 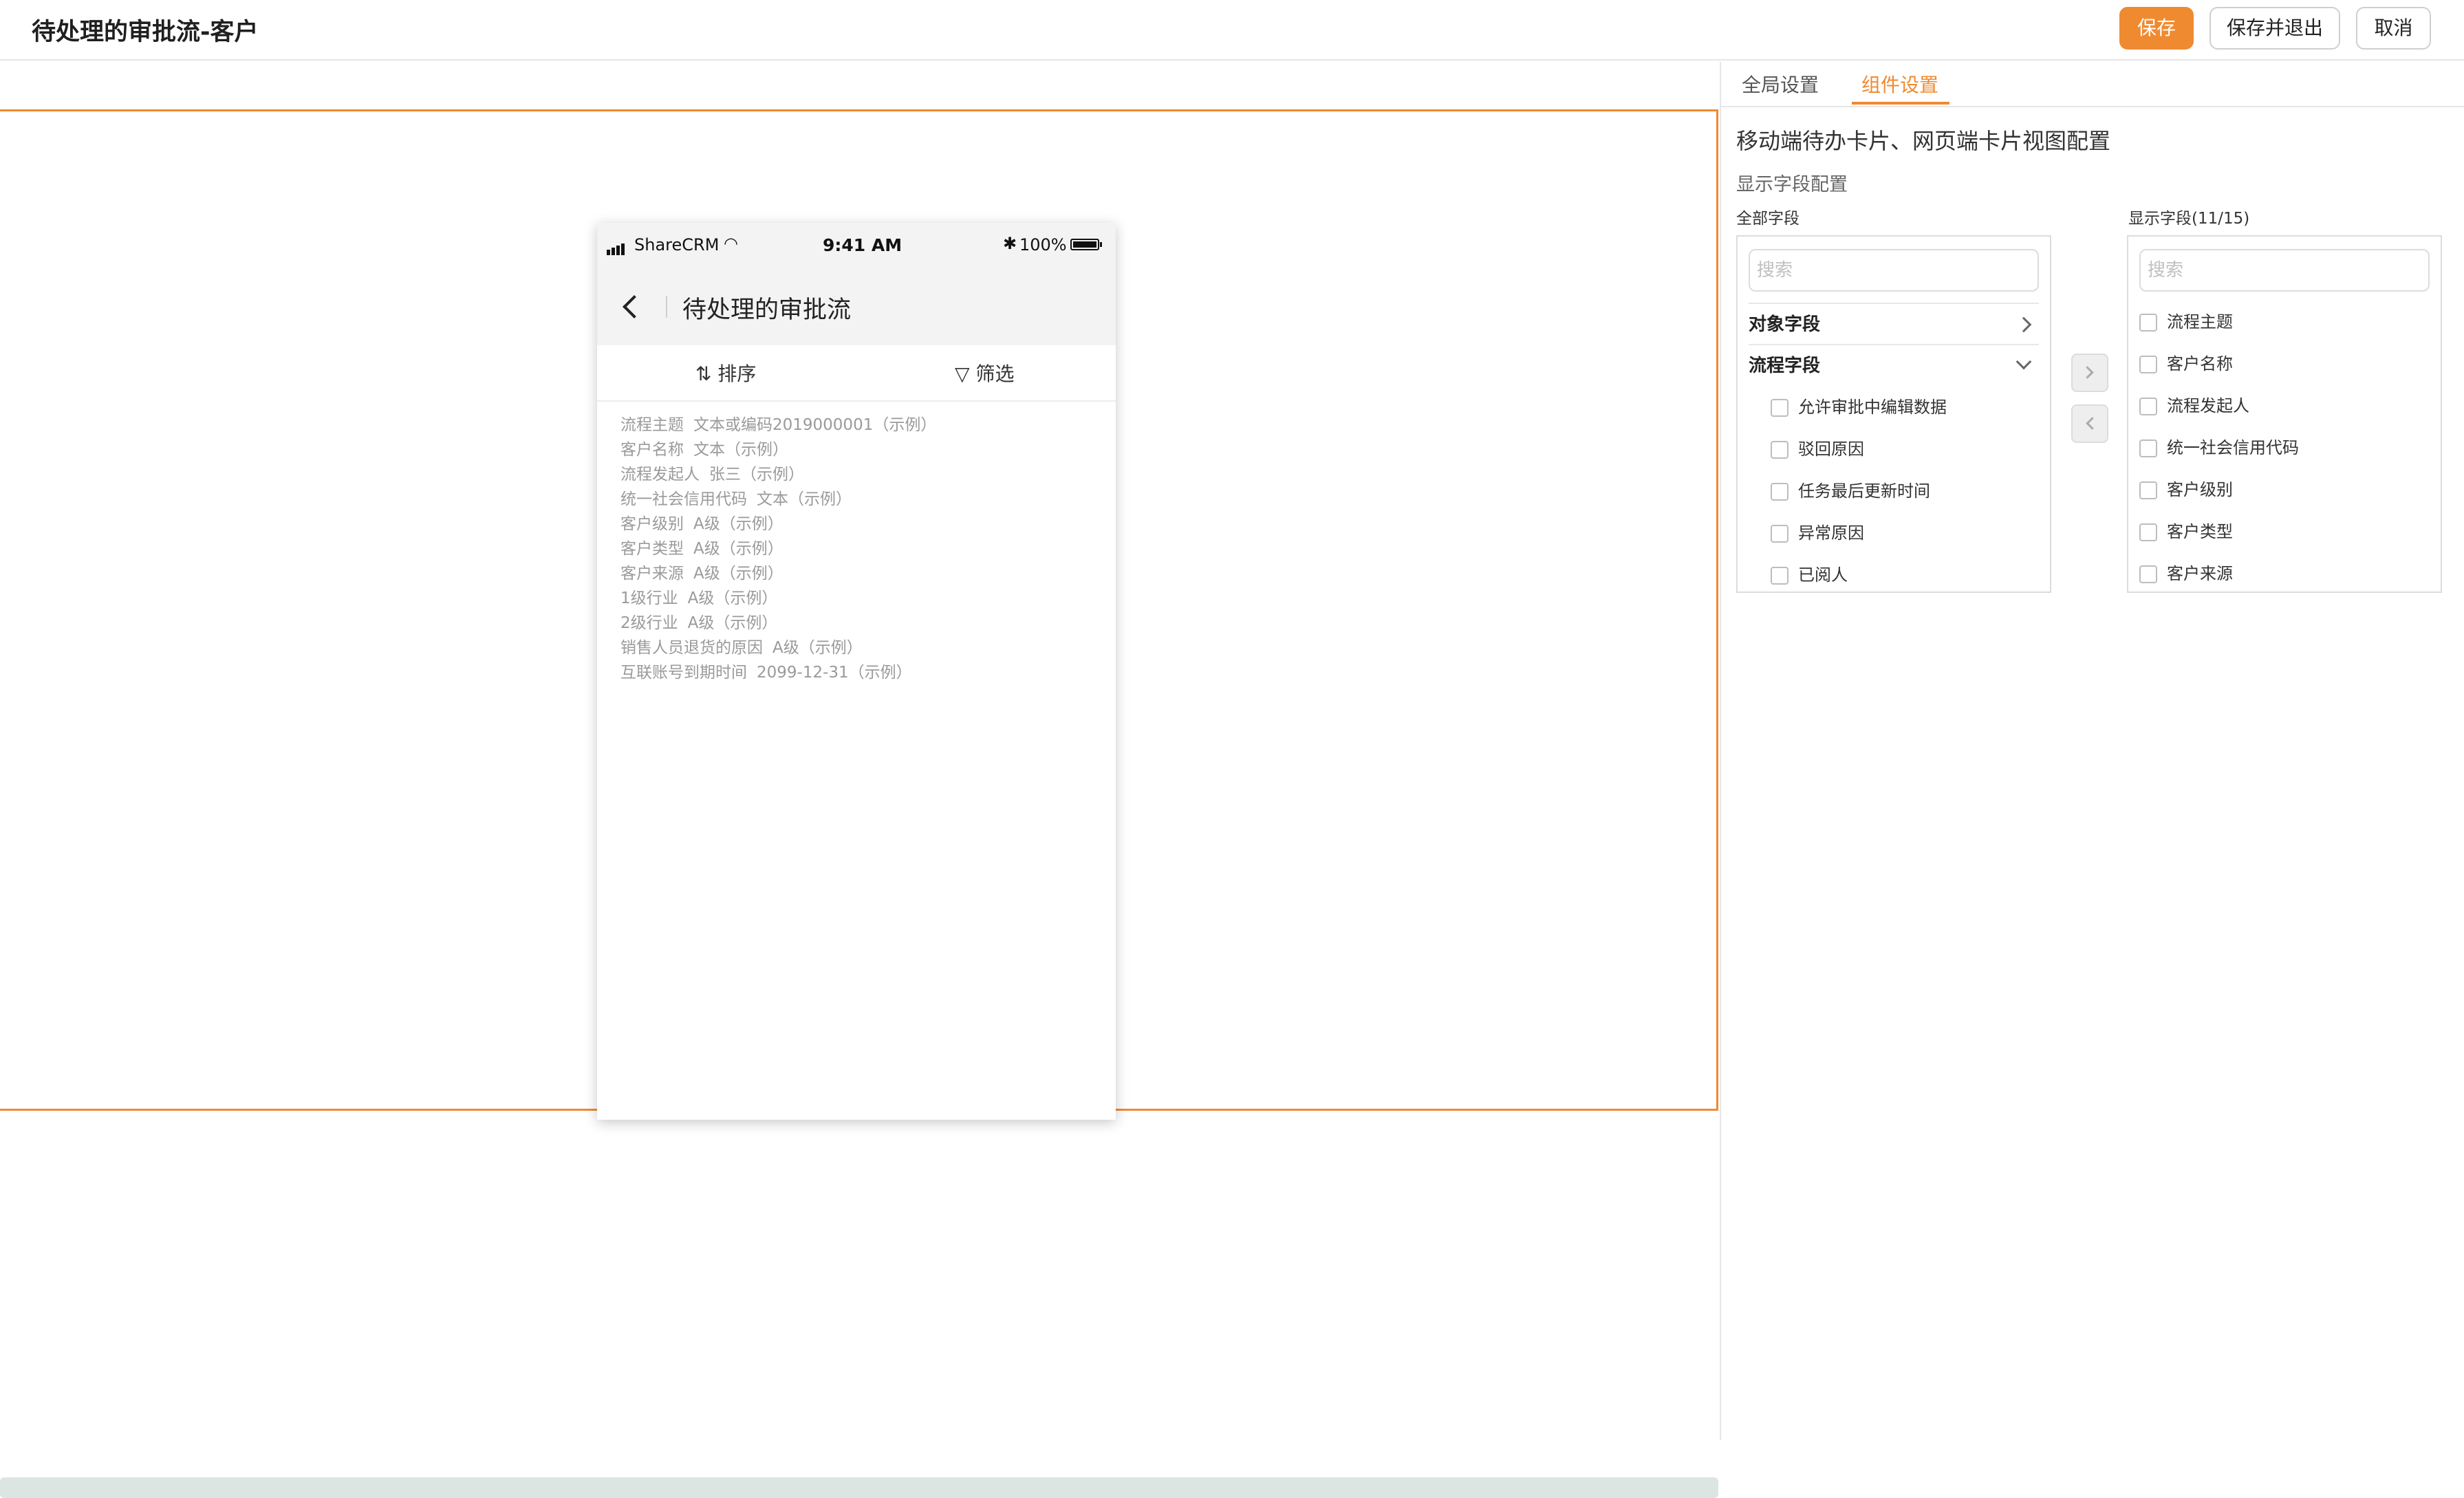 I want to click on cancel-button: 取消, so click(x=2393, y=28).